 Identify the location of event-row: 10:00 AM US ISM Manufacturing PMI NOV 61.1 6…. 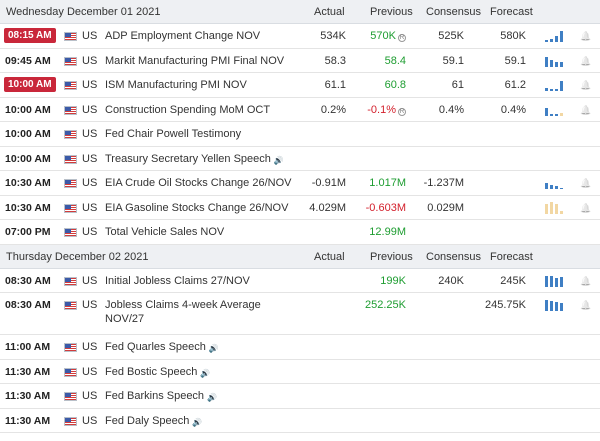
(300, 85).